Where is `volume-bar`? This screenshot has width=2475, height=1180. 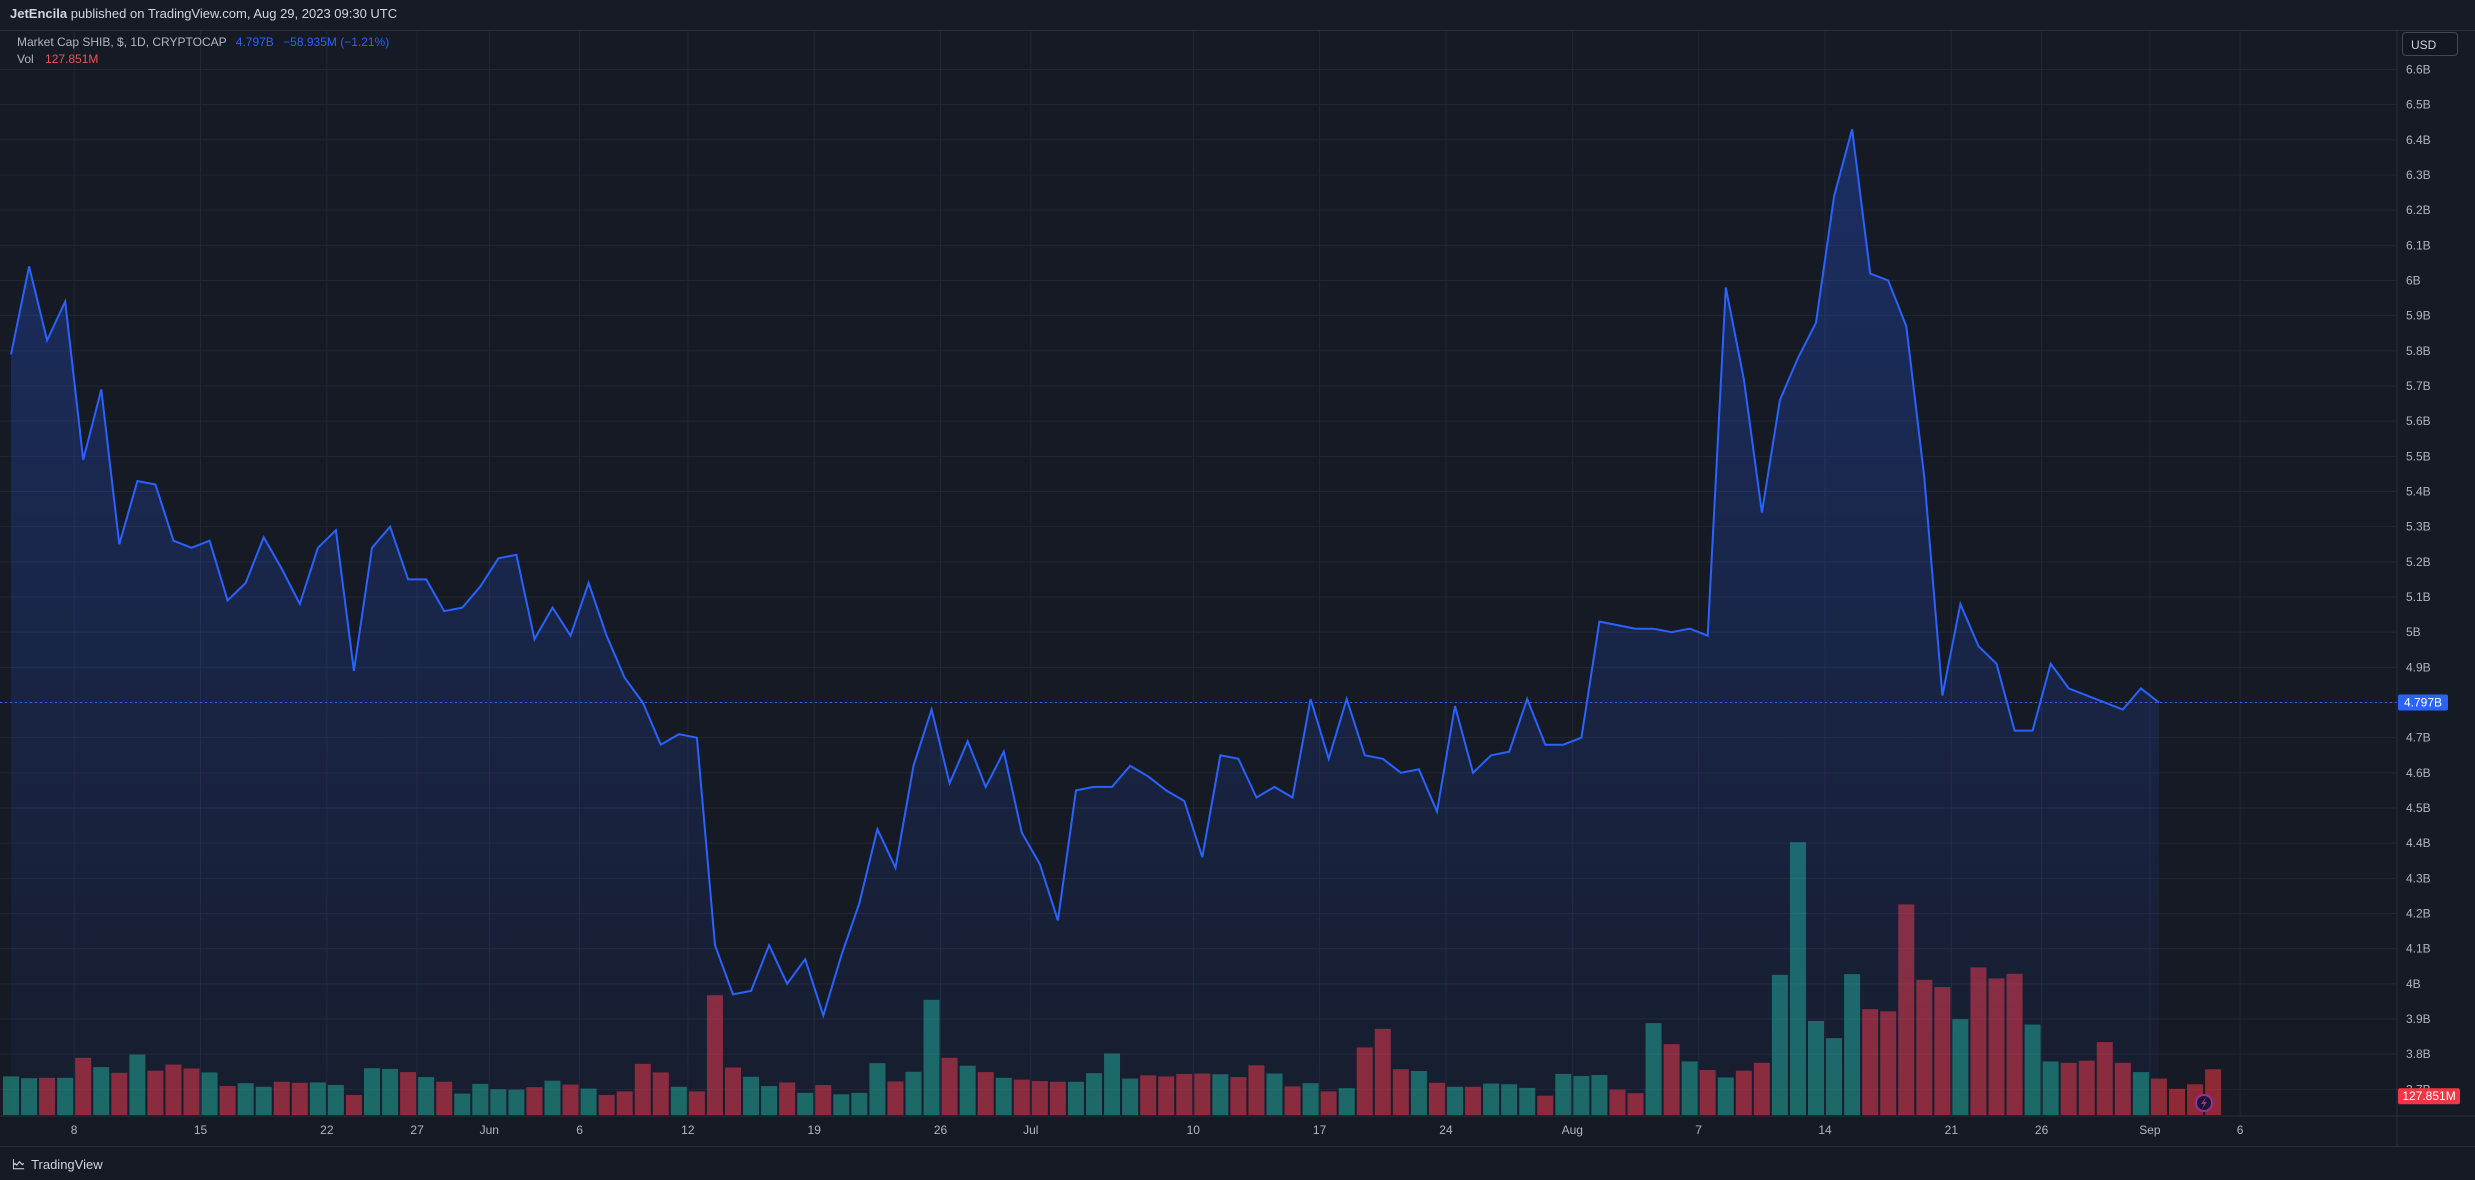
volume-bar is located at coordinates (2177, 1101).